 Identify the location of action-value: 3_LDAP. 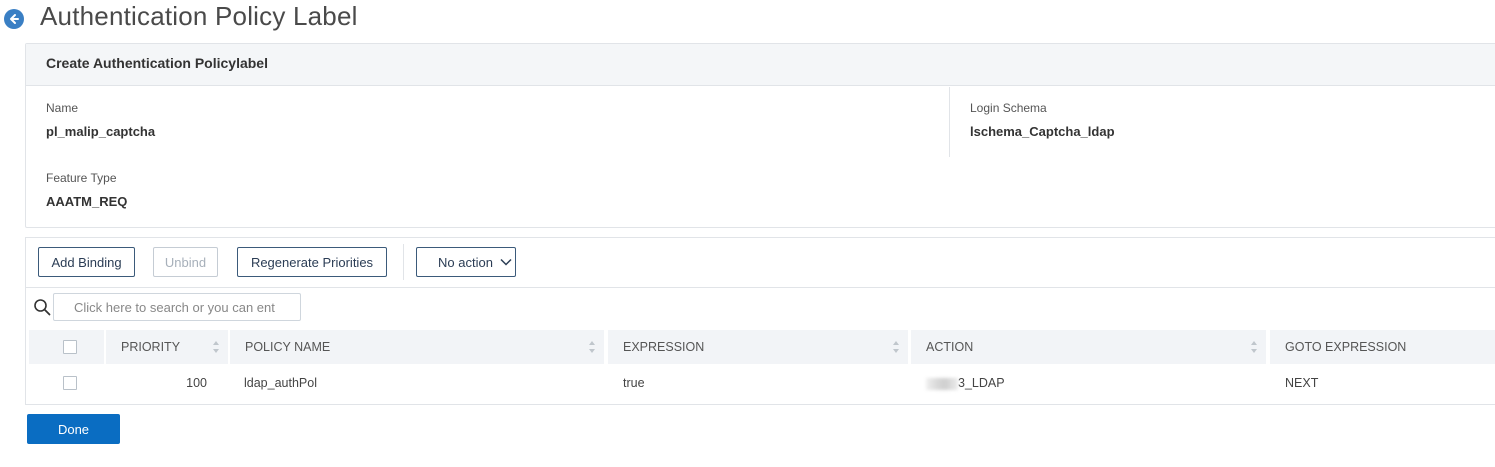
(981, 383).